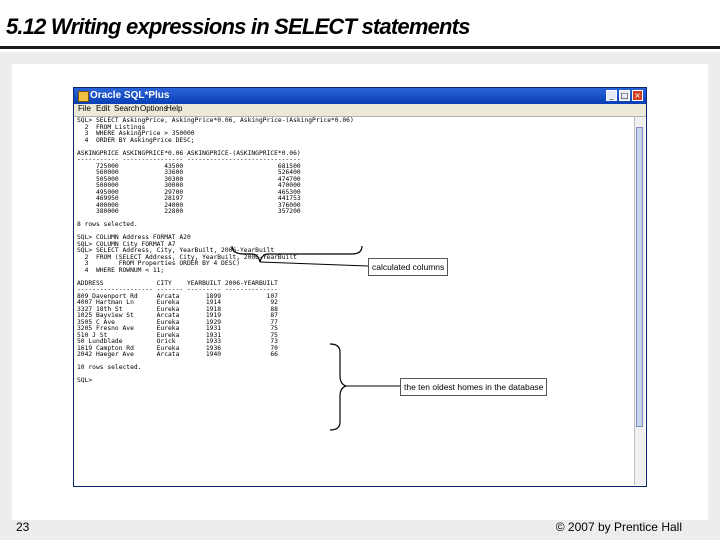  I want to click on oldest-homes-callout: the ten oldest homes in the database, so click(474, 387).